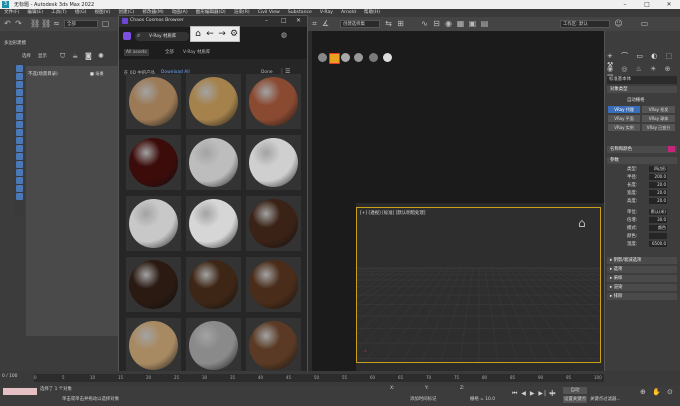 The height and width of the screenshot is (406, 680). What do you see at coordinates (636, 100) in the screenshot?
I see `autogrid-checkbox: 自动栅格` at bounding box center [636, 100].